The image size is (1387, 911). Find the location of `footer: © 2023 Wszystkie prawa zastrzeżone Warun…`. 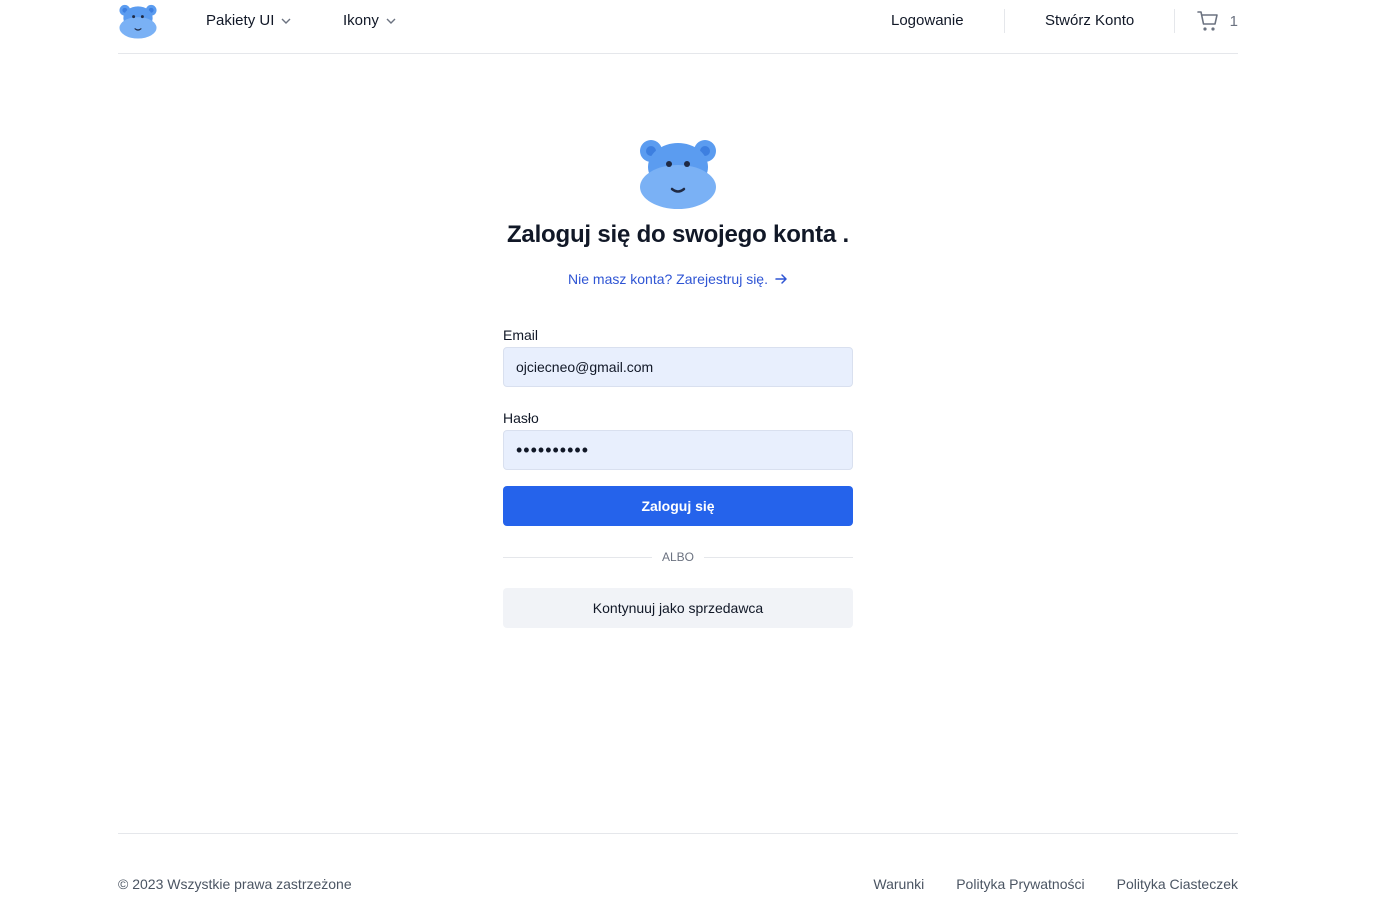

footer: © 2023 Wszystkie prawa zastrzeżone Warun… is located at coordinates (678, 872).